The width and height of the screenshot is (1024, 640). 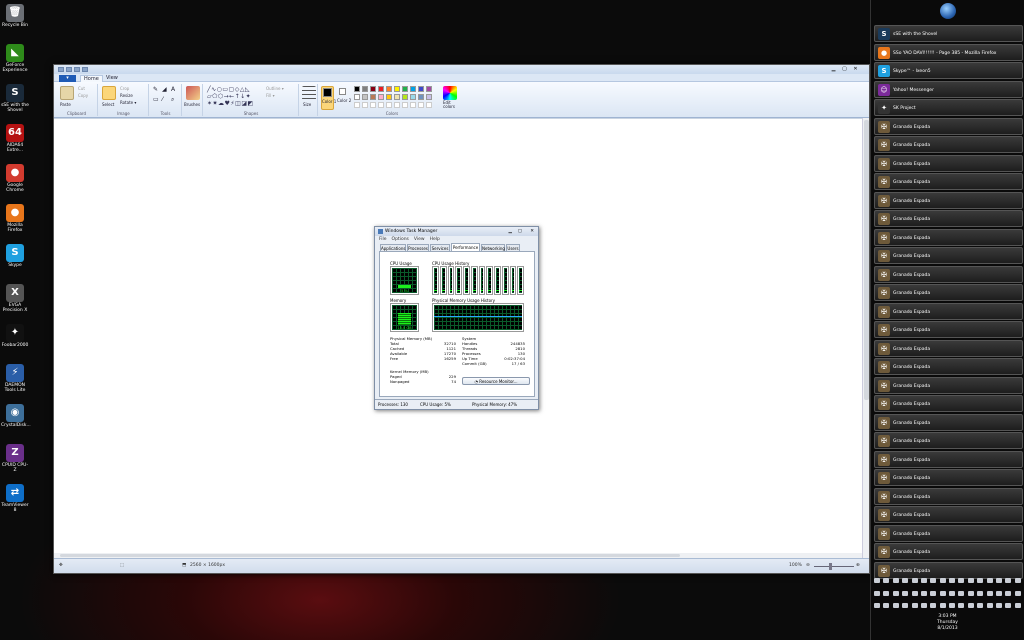 I want to click on redo-icon, so click(x=85, y=69).